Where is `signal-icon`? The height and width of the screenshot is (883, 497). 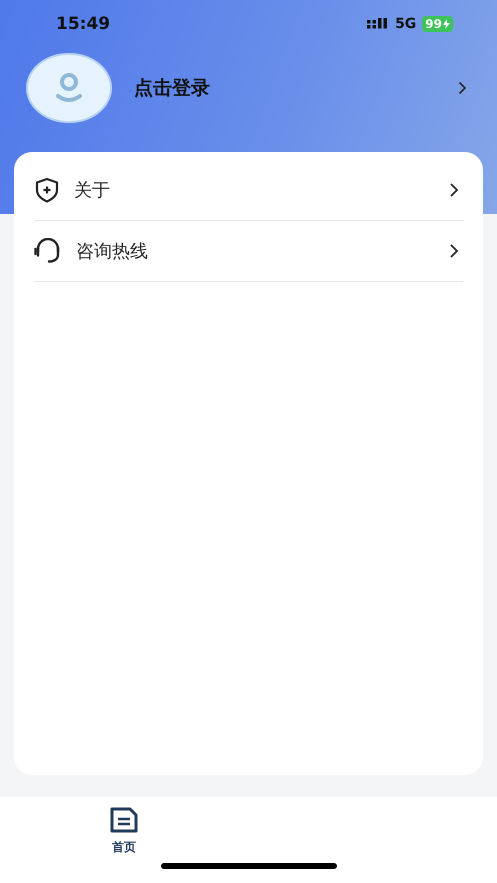
signal-icon is located at coordinates (378, 24).